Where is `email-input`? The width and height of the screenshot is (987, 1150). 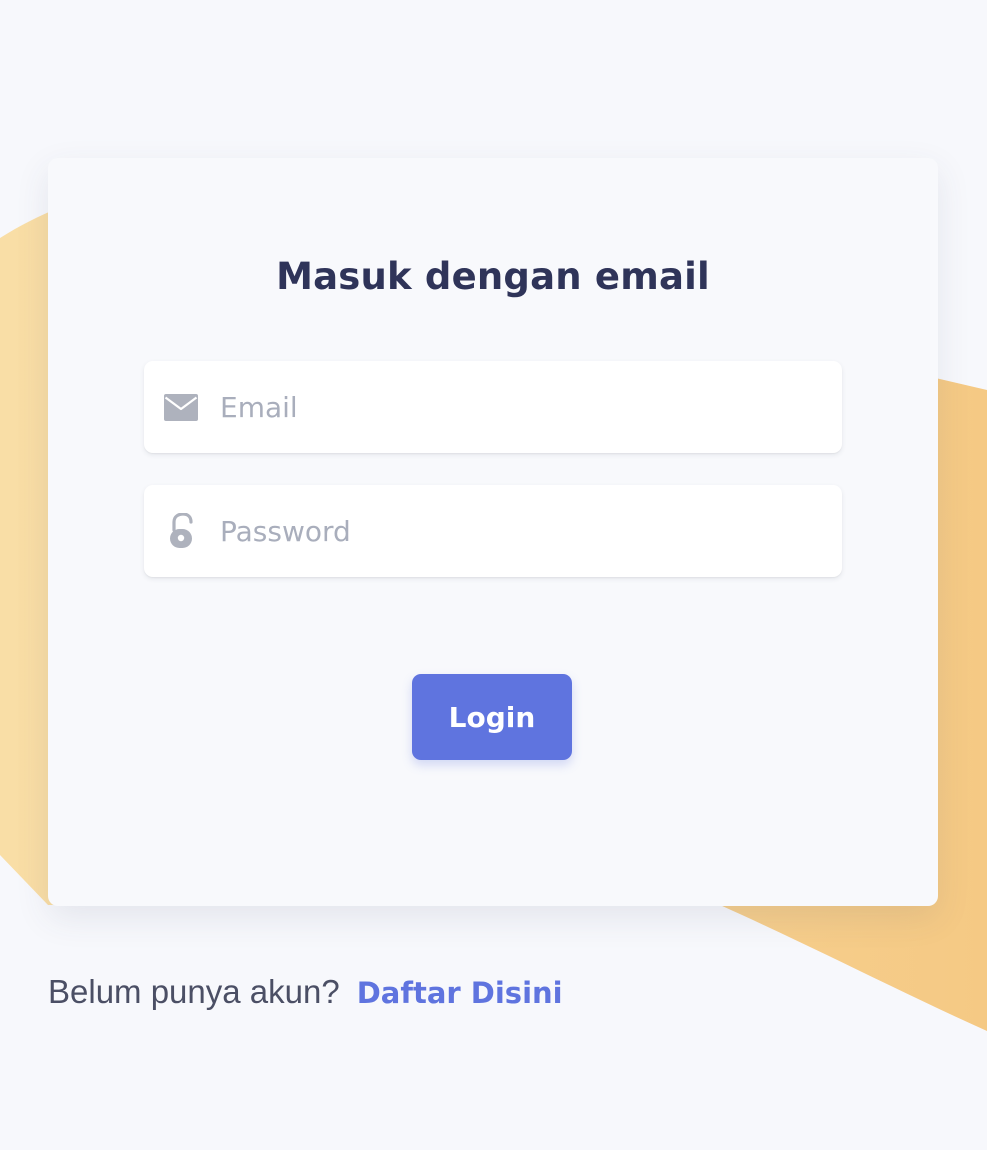
email-input is located at coordinates (518, 407).